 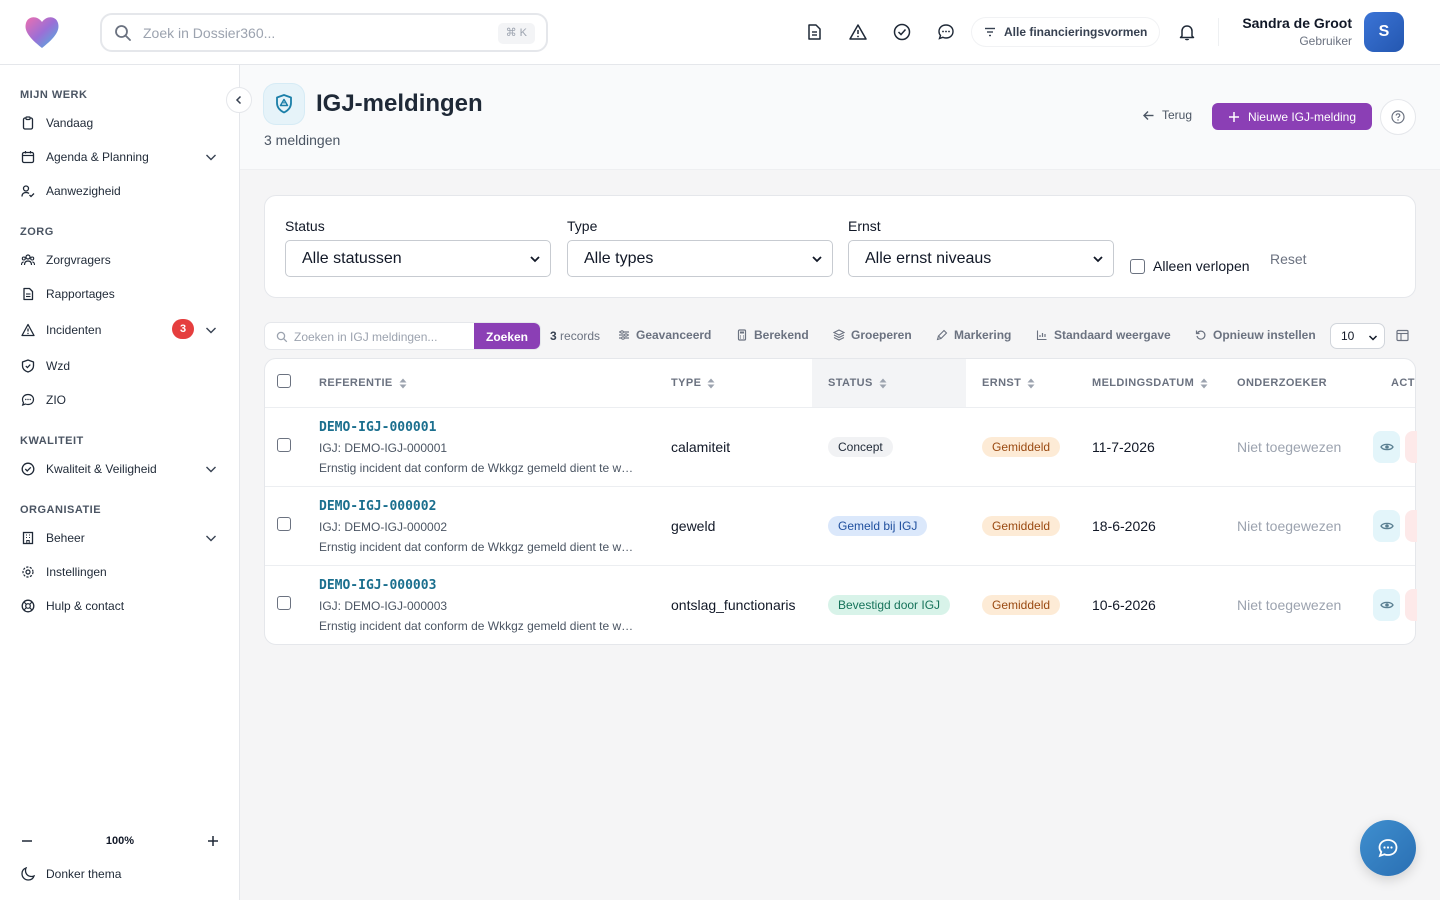 I want to click on column-header-status: STATUS, so click(x=857, y=383).